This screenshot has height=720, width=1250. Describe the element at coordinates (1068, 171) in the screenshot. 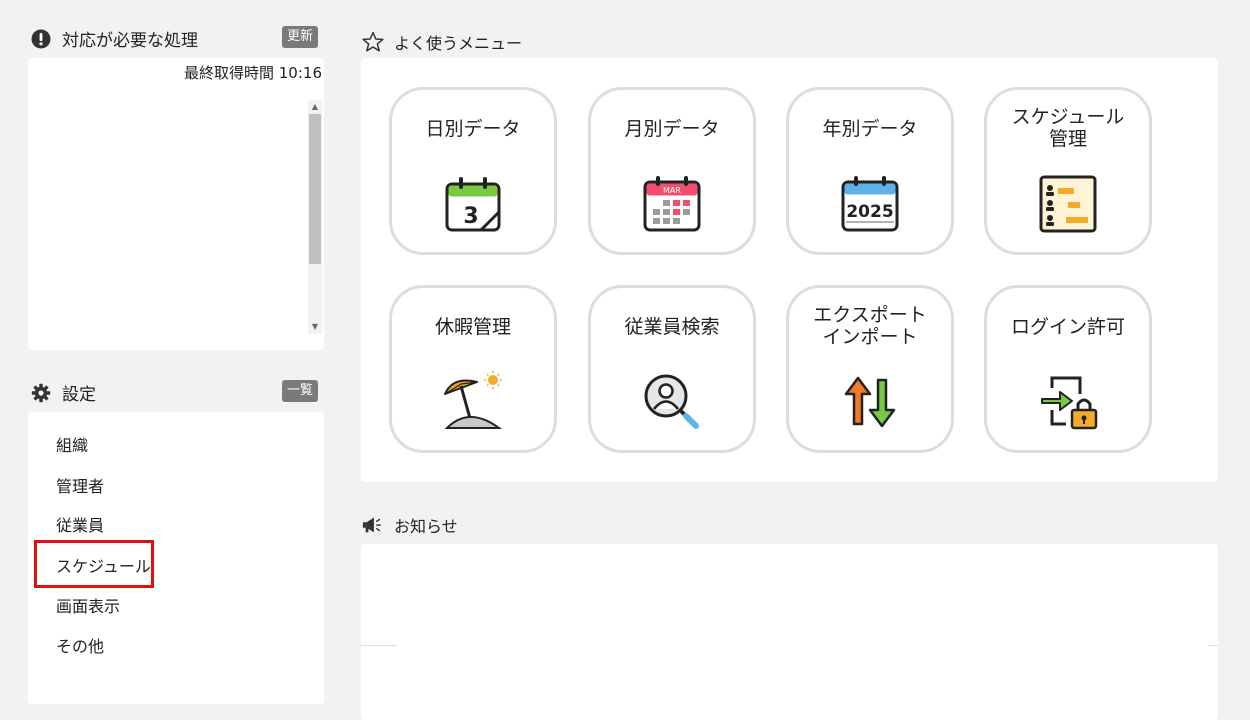

I see `tile-schedule-management: スケジュール 管理` at that location.